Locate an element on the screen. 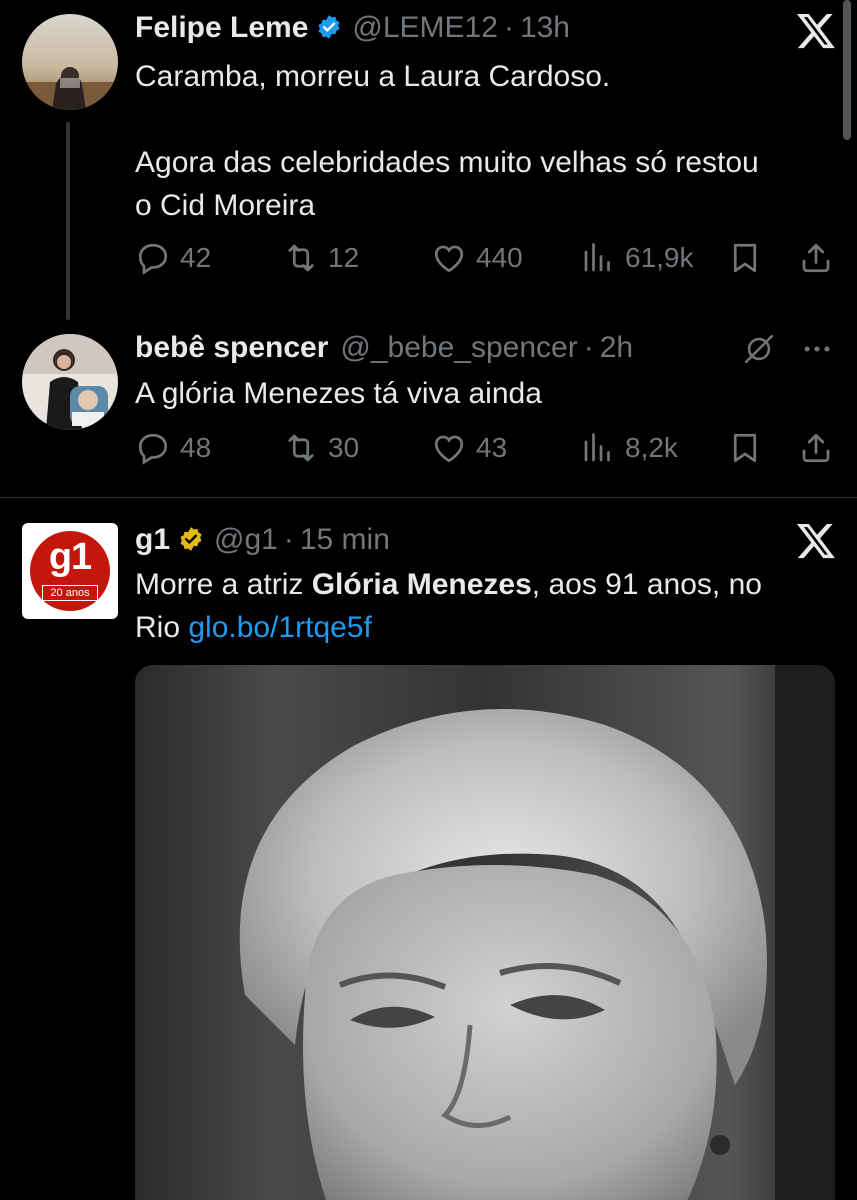 This screenshot has height=1200, width=857. text-bold-fragment: Glória Menezes is located at coordinates (421, 584).